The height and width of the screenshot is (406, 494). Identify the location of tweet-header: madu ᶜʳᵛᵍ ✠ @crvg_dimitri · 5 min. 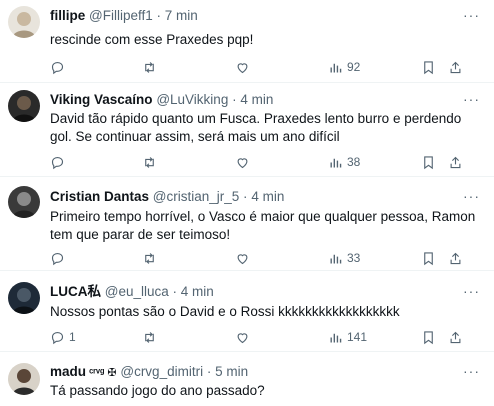
(252, 372).